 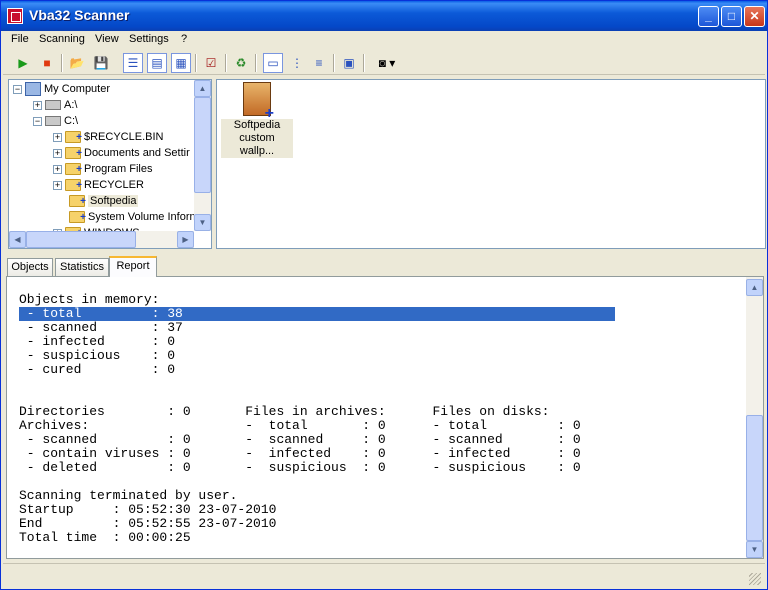 I want to click on title-bar: Vba32 Scanner _ □ ✕, so click(x=384, y=16).